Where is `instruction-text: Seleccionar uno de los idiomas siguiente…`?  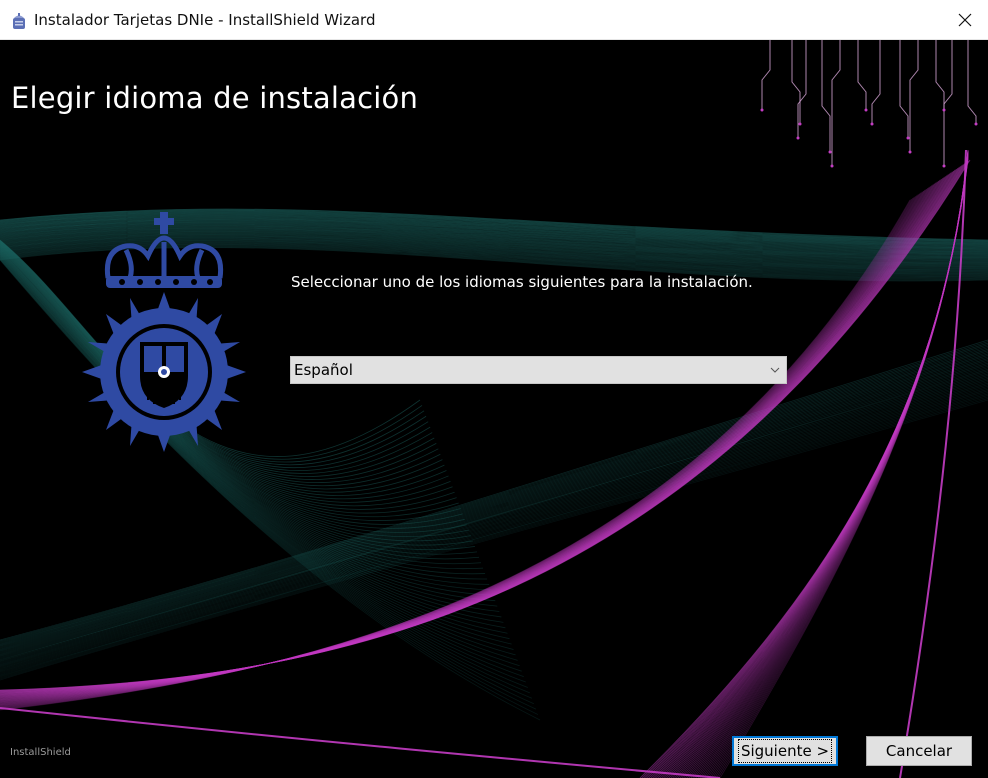 instruction-text: Seleccionar uno de los idiomas siguiente… is located at coordinates (522, 282).